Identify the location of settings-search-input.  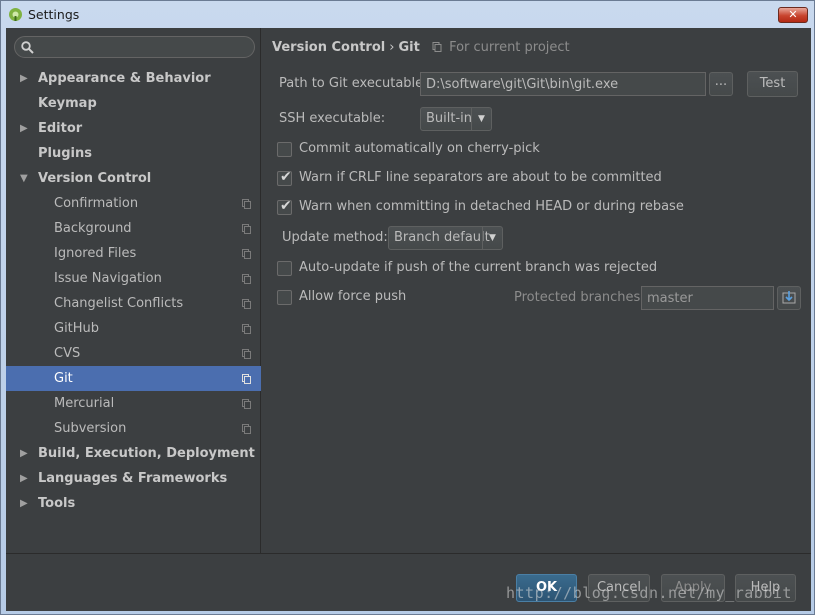
(142, 47).